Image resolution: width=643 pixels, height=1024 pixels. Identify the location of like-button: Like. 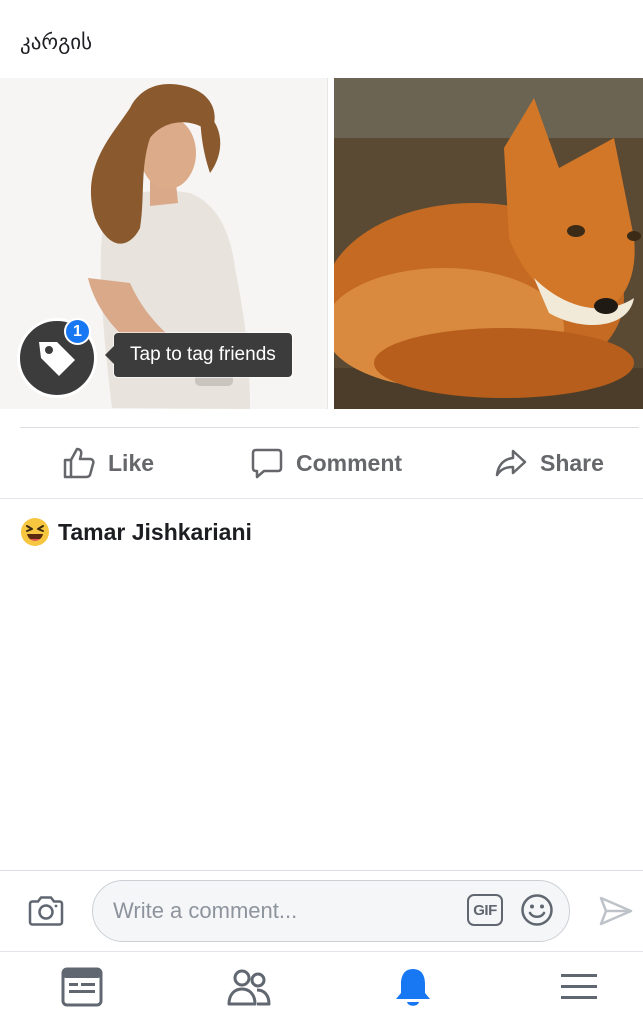
(108, 463).